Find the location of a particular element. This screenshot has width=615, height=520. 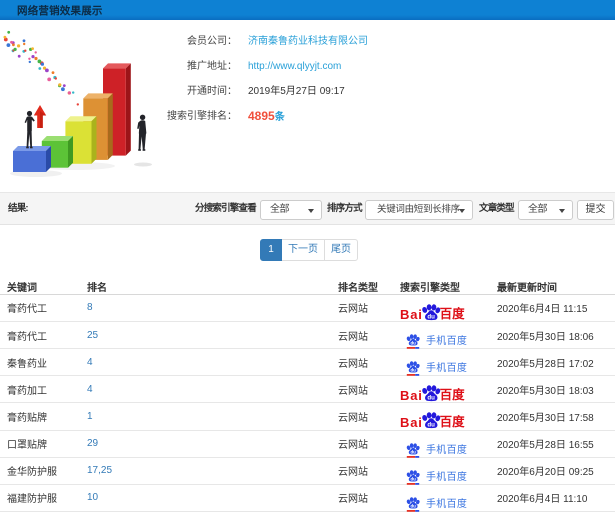

article-type-label: 文章类型 is located at coordinates (497, 208).